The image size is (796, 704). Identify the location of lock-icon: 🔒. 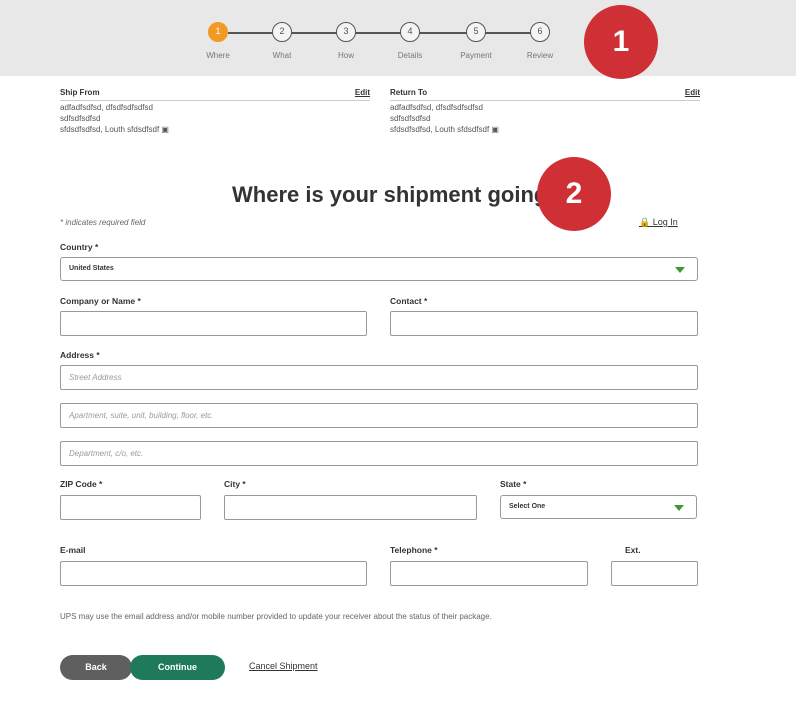
(645, 222).